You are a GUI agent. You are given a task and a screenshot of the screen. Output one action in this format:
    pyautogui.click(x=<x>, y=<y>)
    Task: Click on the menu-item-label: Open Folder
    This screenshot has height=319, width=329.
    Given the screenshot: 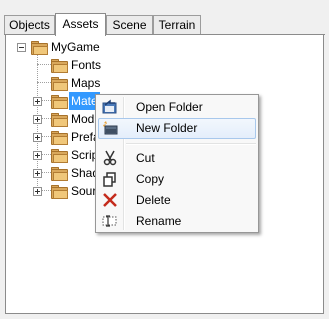 What is the action you would take?
    pyautogui.click(x=169, y=107)
    